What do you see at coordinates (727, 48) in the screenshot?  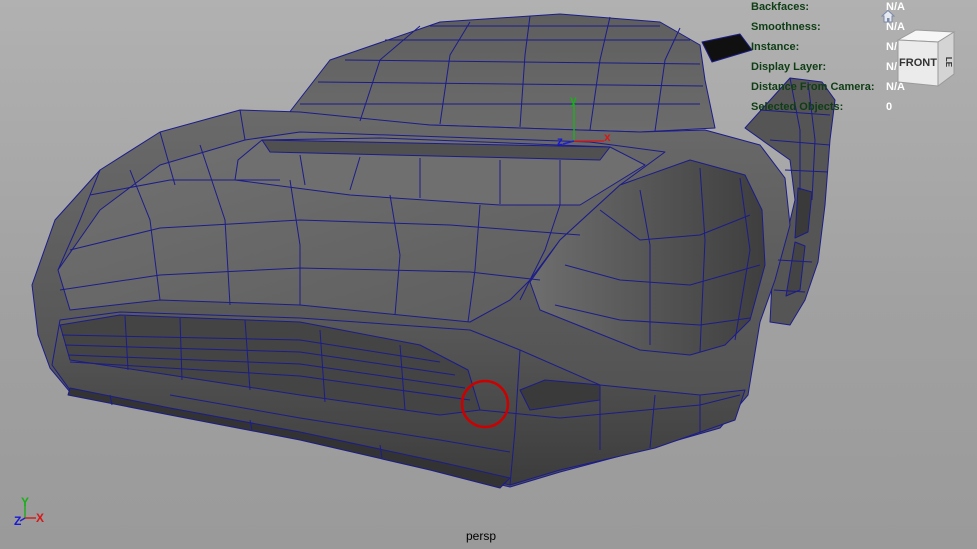 I see `windshield-side-opening` at bounding box center [727, 48].